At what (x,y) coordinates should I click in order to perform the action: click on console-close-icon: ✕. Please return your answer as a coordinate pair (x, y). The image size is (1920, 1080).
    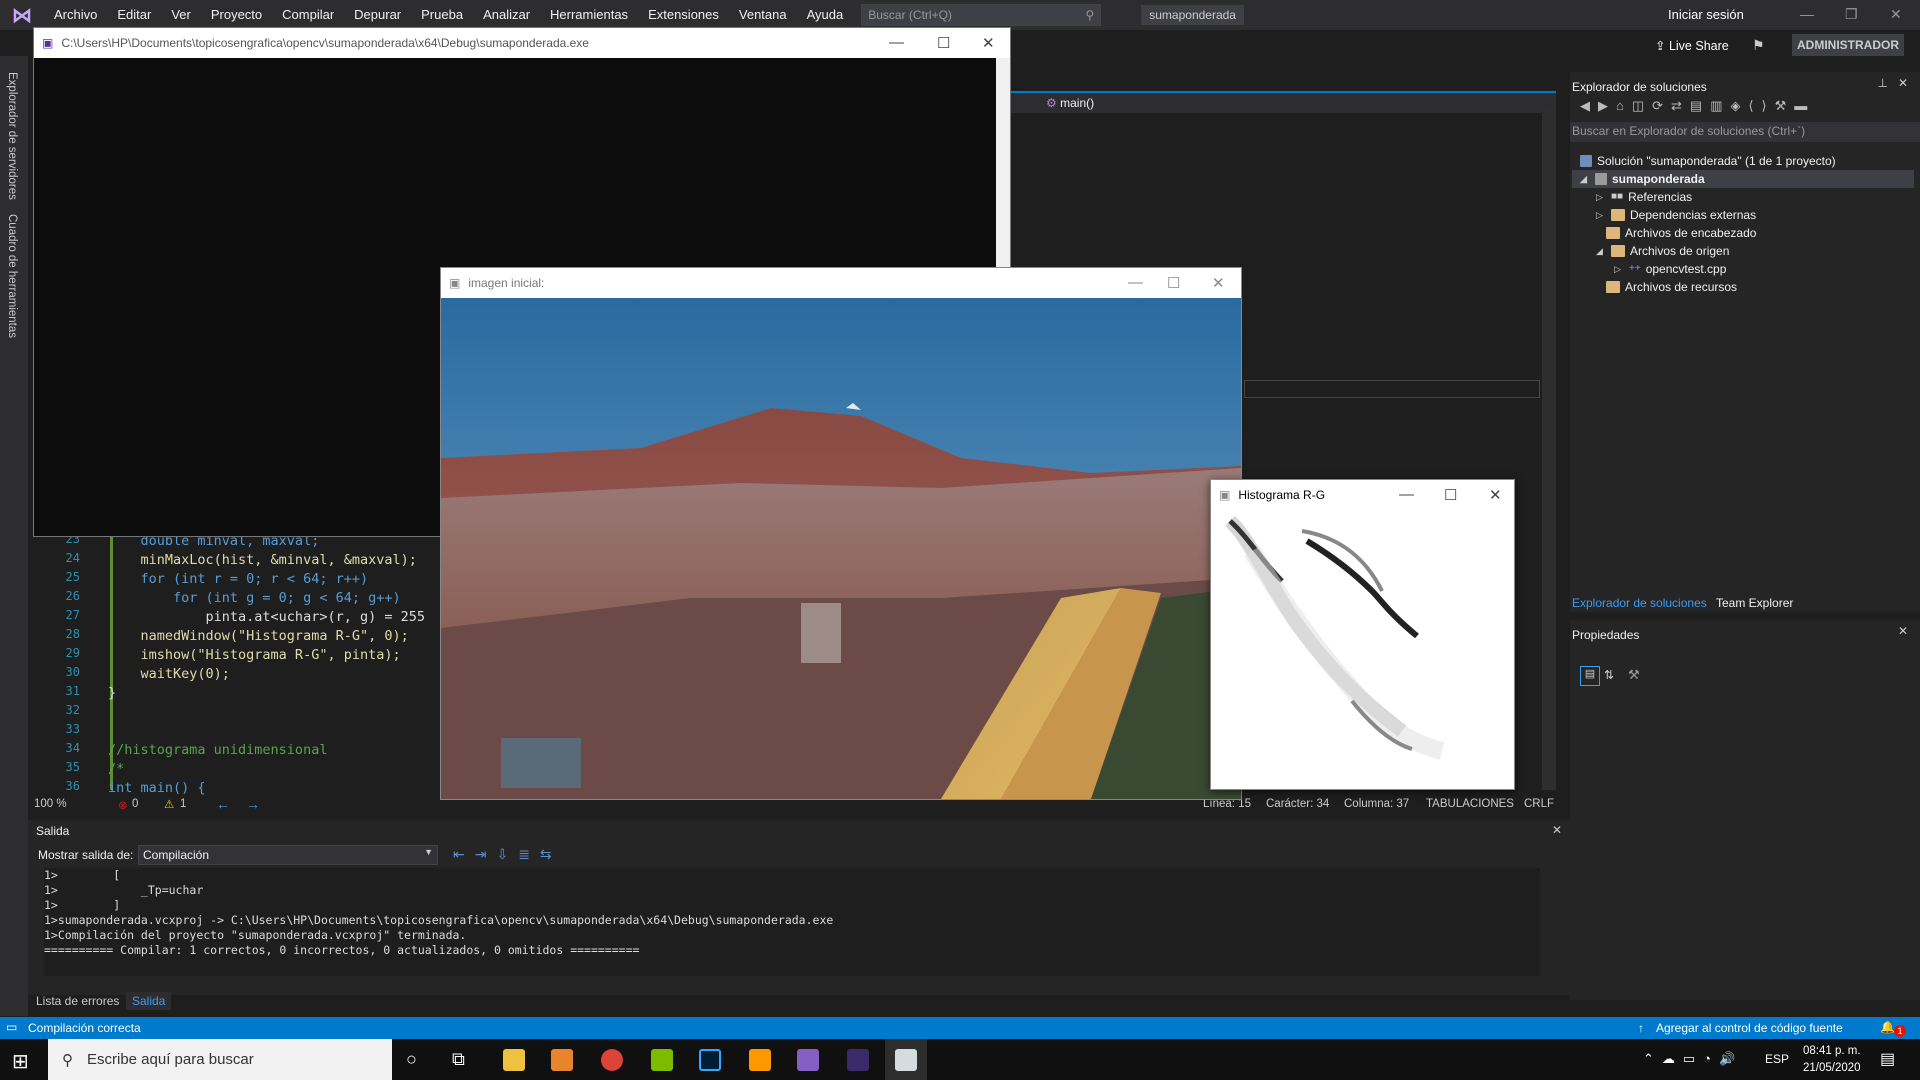
    Looking at the image, I should click on (988, 43).